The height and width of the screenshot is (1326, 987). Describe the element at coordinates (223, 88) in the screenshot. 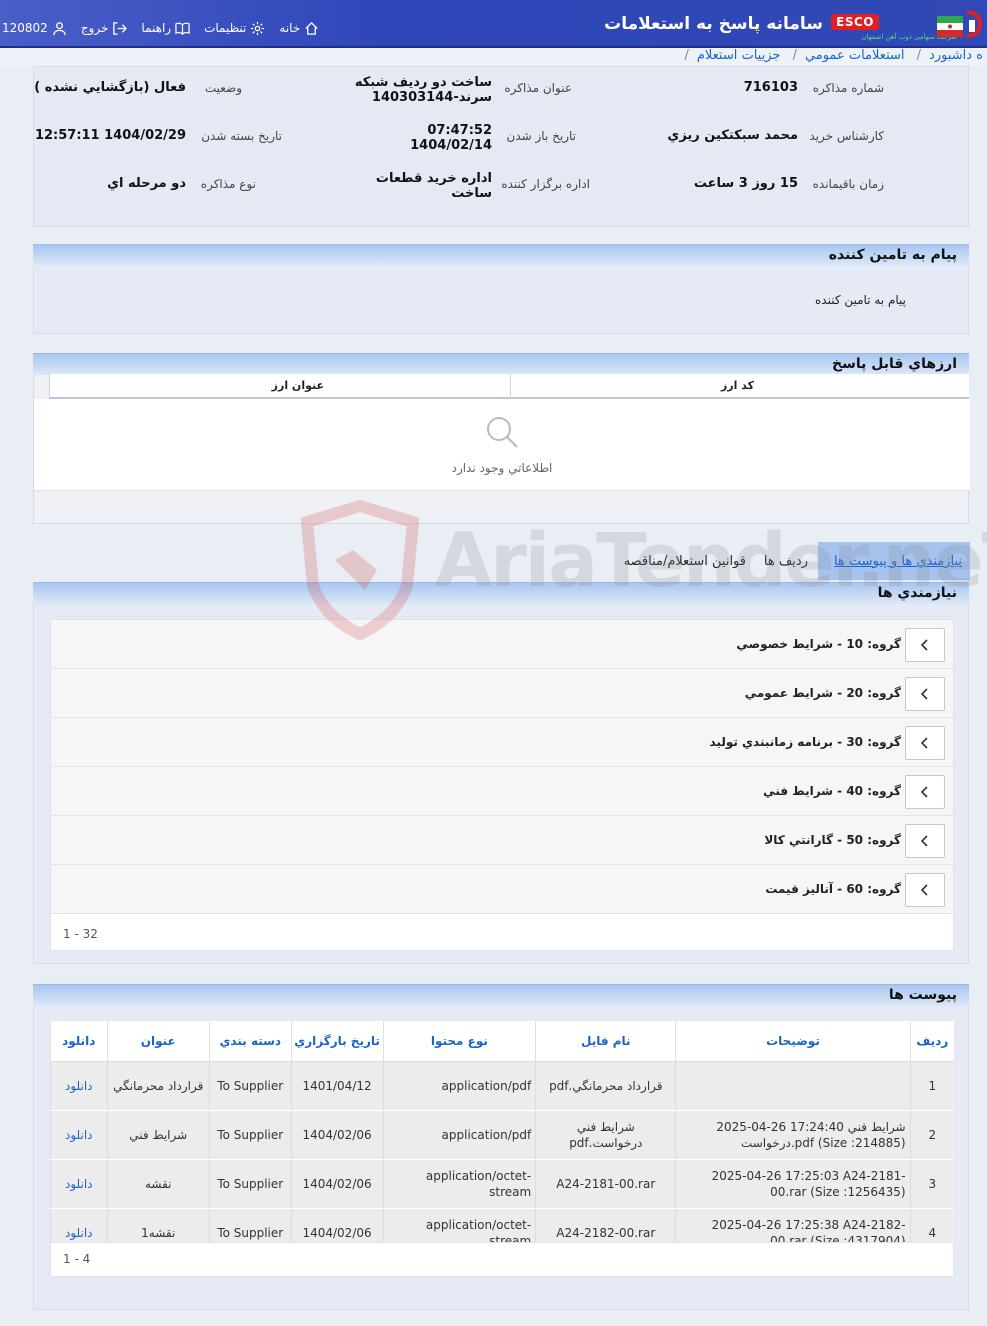

I see `status-label: وضعيت` at that location.